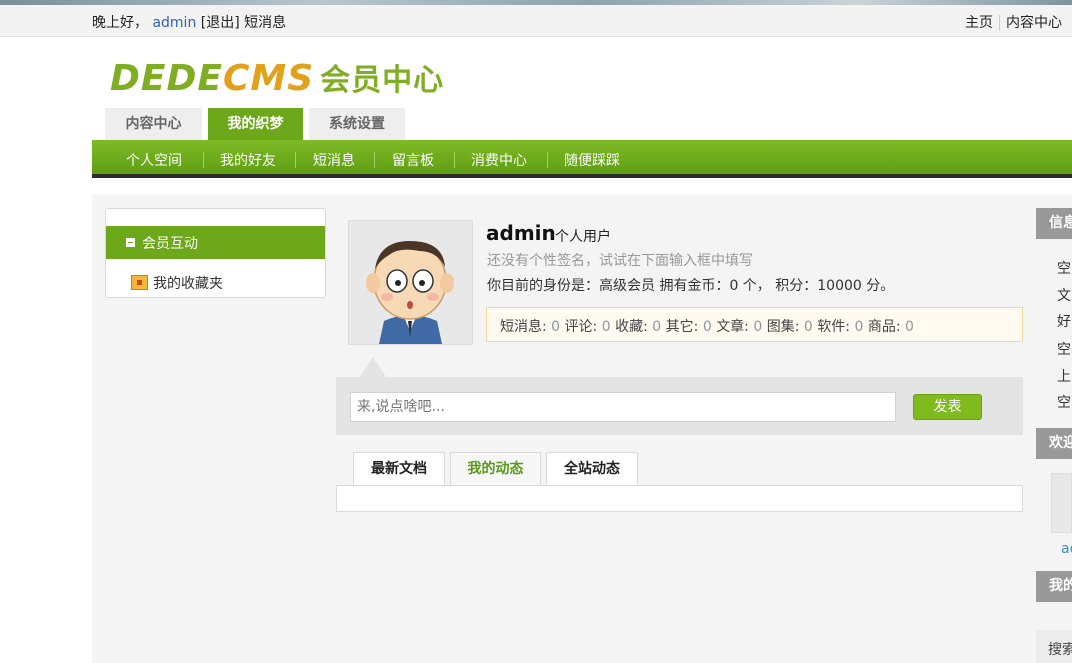 The width and height of the screenshot is (1072, 663). I want to click on tab-my-activity: 我的动态, so click(495, 469).